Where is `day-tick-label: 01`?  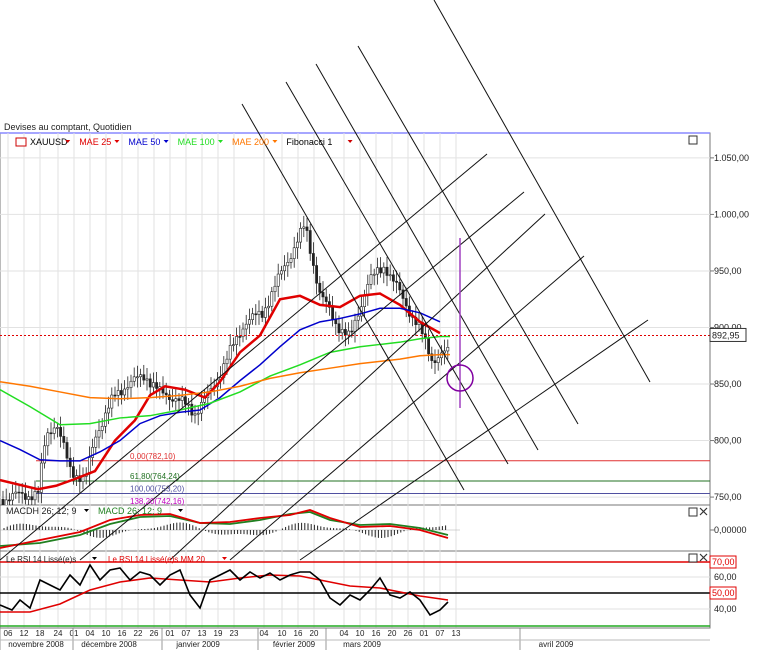 day-tick-label: 01 is located at coordinates (424, 633).